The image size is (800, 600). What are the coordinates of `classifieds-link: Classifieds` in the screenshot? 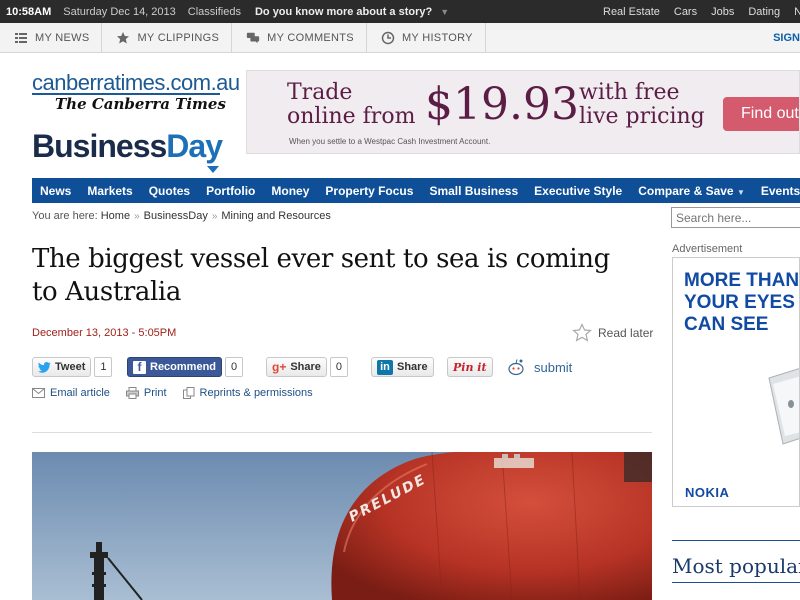 It's located at (208, 12).